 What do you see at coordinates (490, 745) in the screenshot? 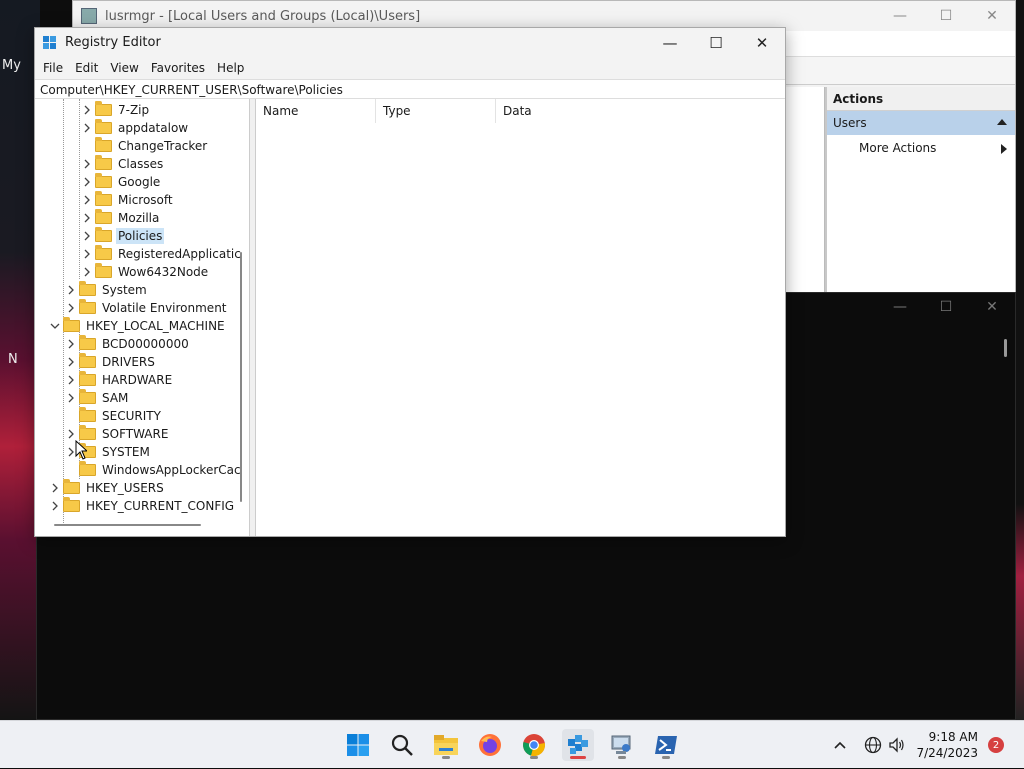
I see `firefox-icon` at bounding box center [490, 745].